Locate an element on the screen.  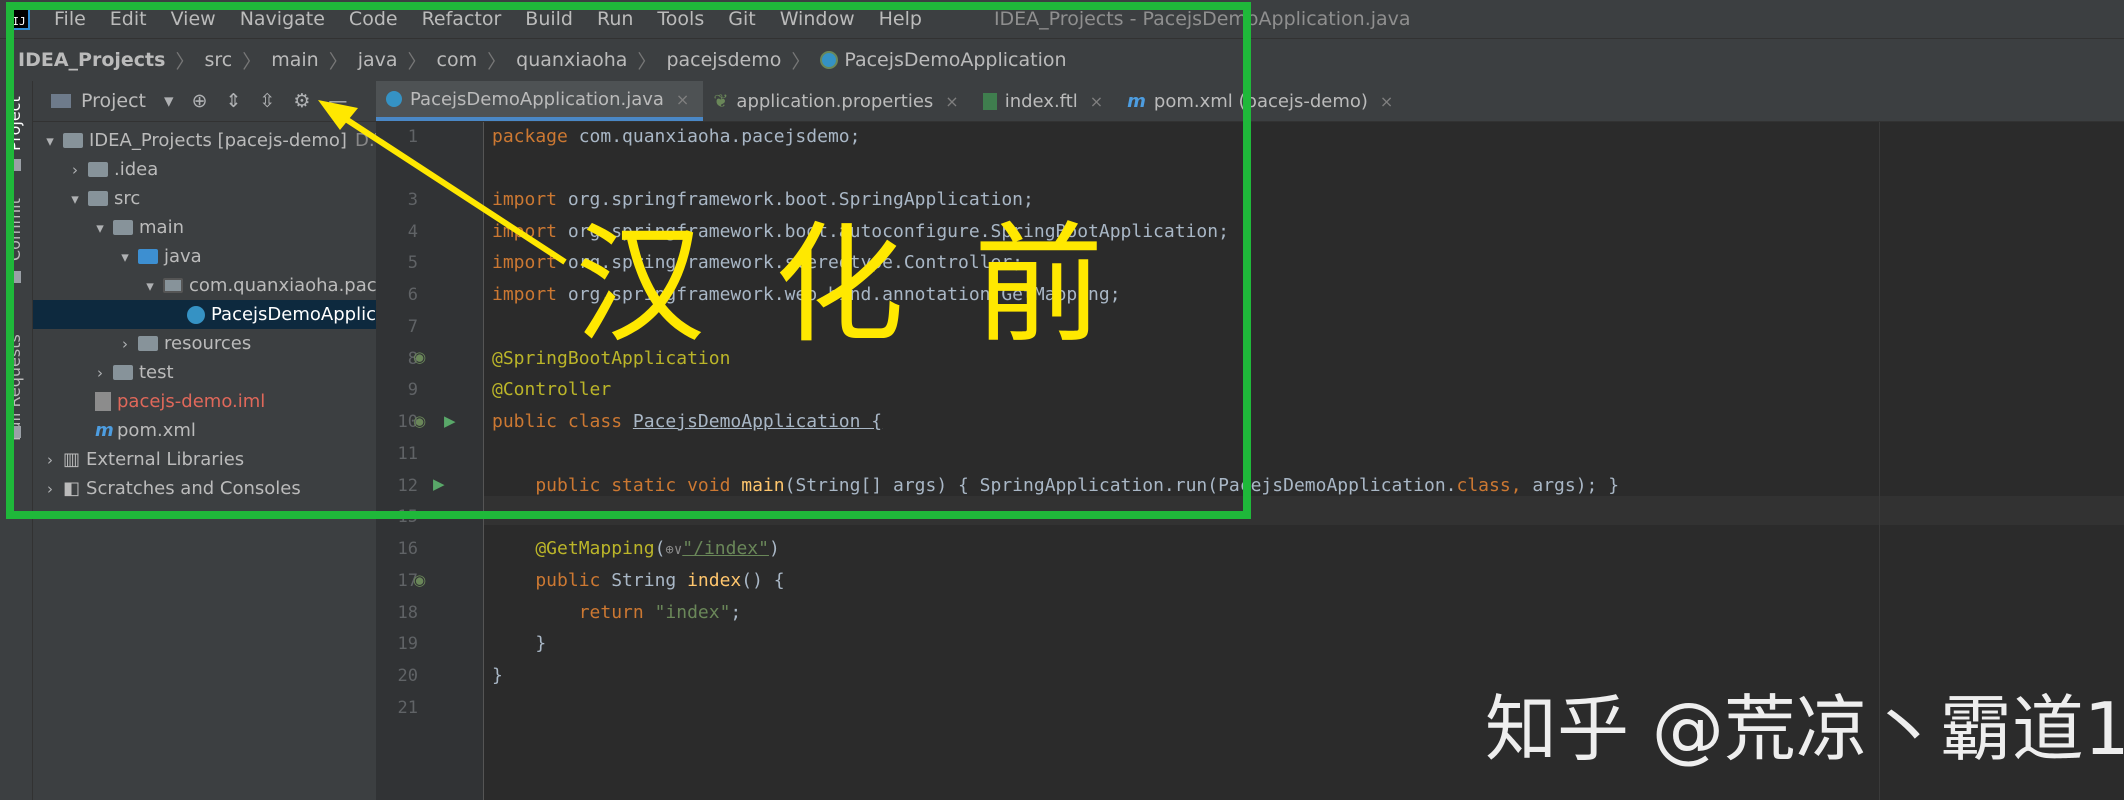
tree-item-src: ▾ src is located at coordinates (221, 198).